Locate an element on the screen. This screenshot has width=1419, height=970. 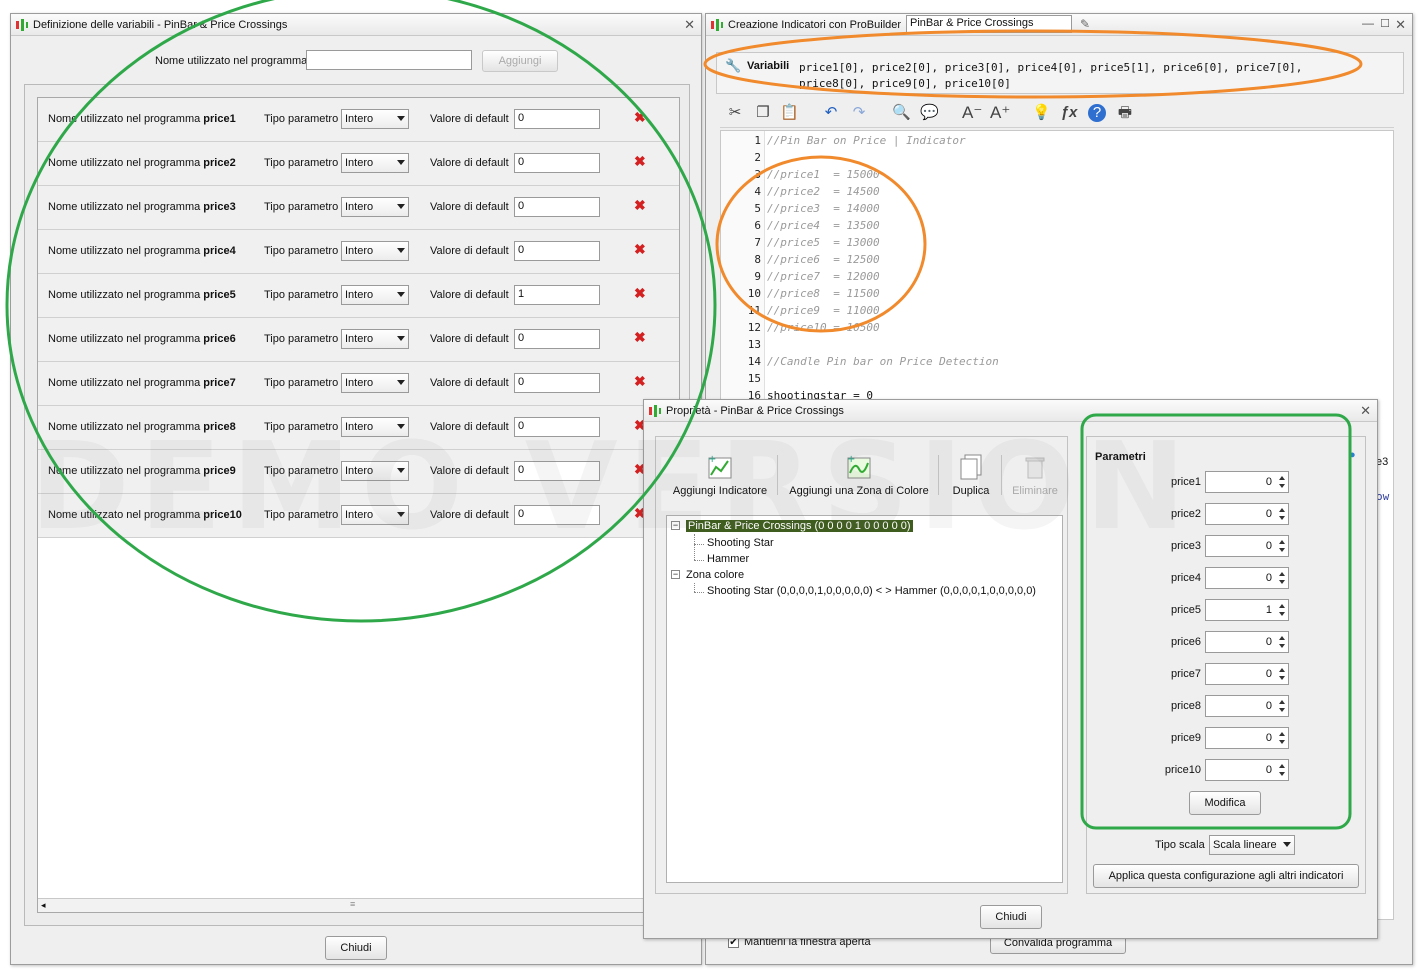
code-line: //price2 = 14500 is located at coordinates (823, 191).